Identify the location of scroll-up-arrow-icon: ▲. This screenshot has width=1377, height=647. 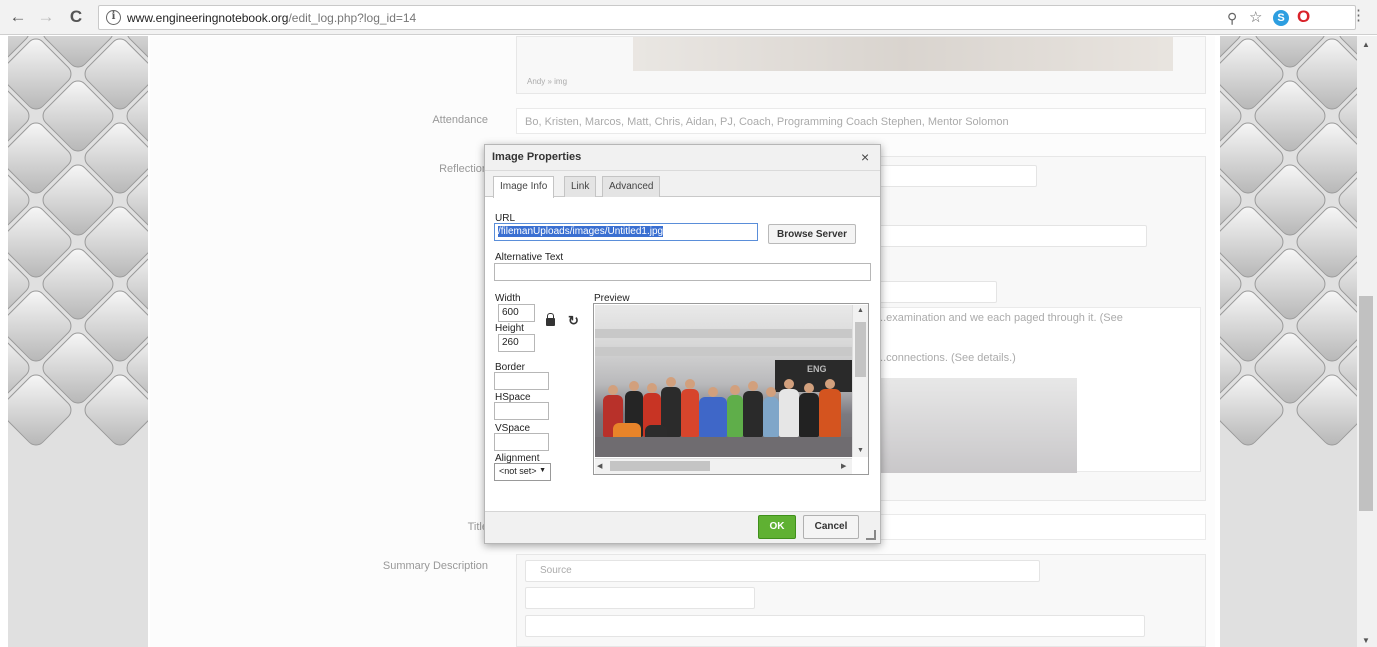
(1366, 44).